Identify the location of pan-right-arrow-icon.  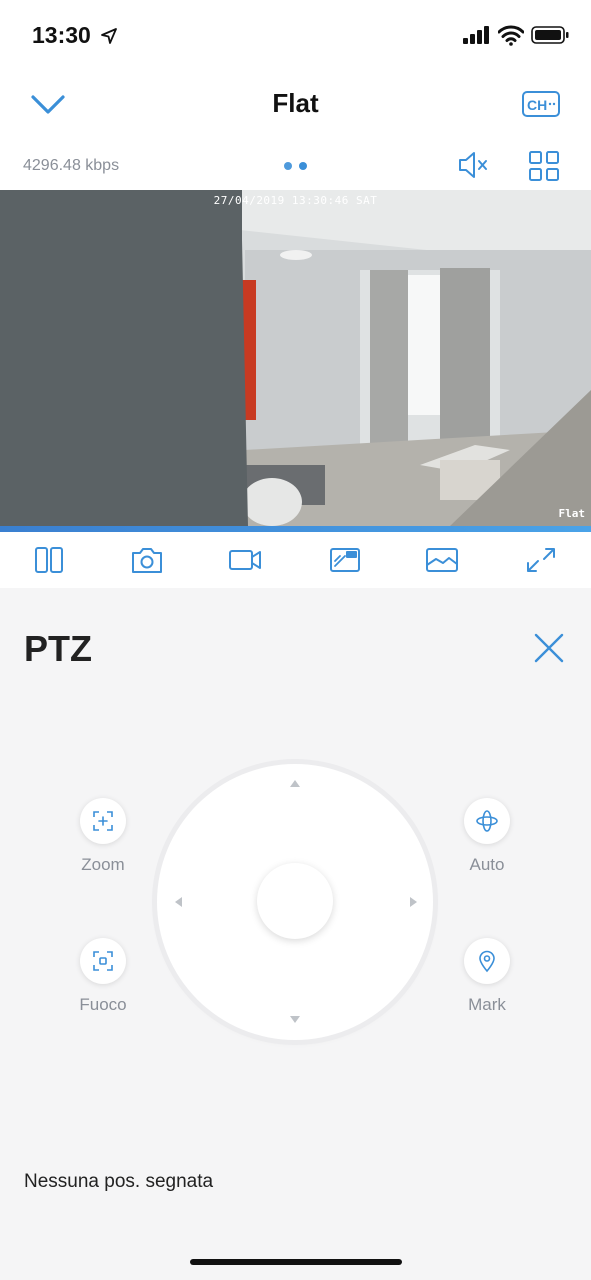
(413, 902).